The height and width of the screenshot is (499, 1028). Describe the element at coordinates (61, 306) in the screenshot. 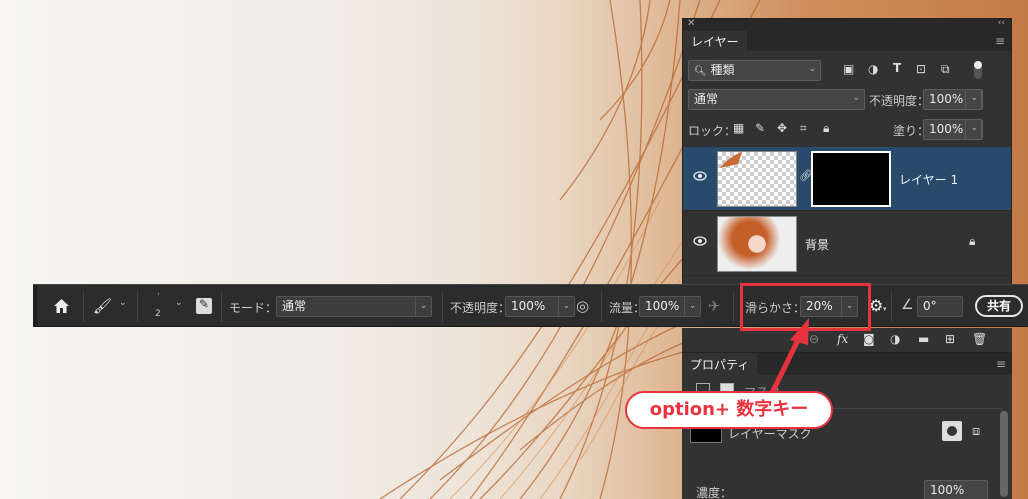

I see `home-icon` at that location.